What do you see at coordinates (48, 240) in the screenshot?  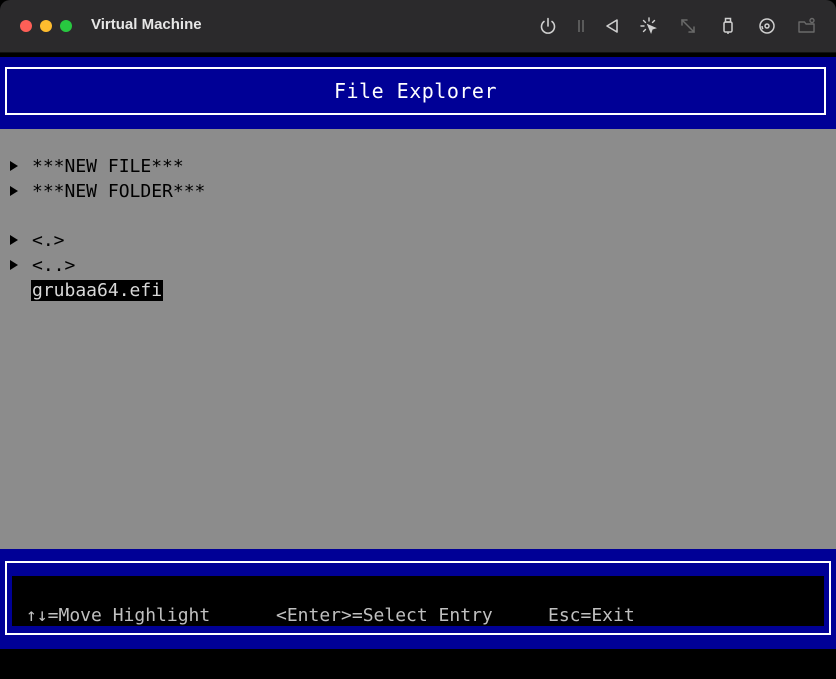 I see `entry-label: <.>` at bounding box center [48, 240].